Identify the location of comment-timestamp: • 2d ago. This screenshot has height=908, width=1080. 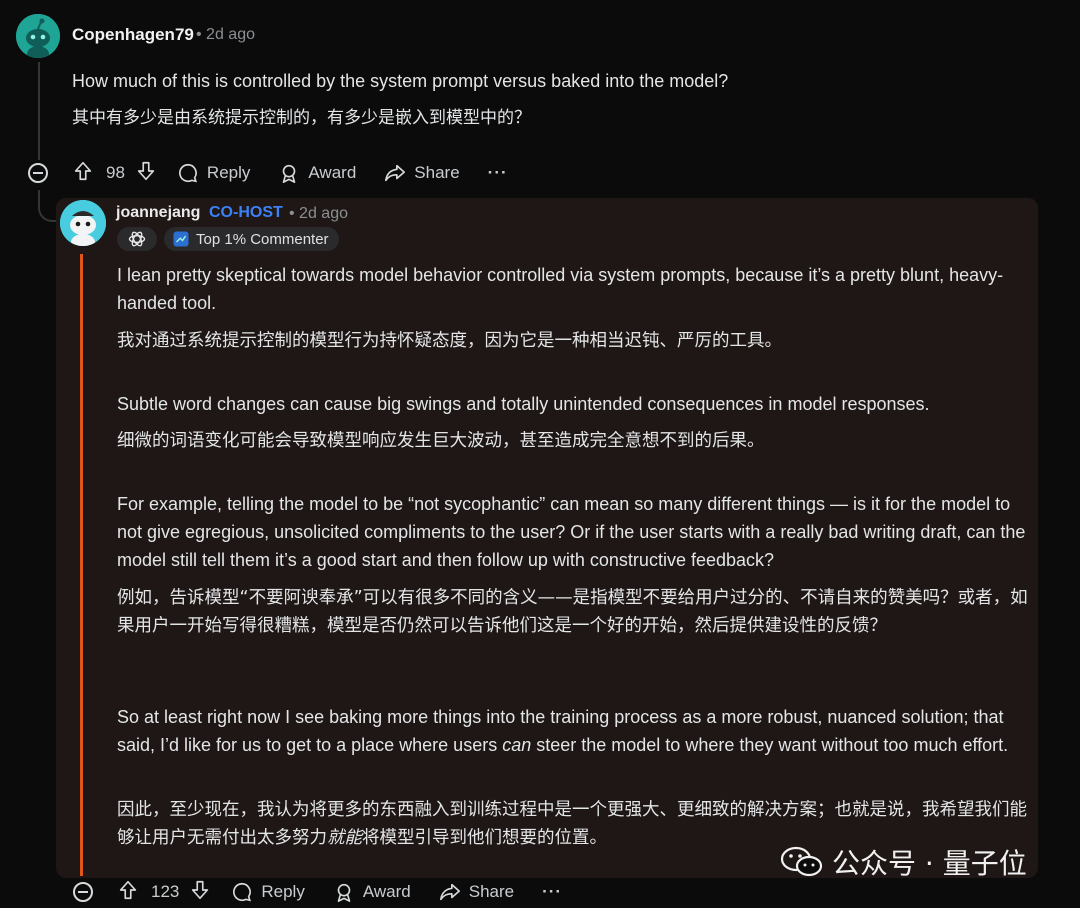
(225, 35).